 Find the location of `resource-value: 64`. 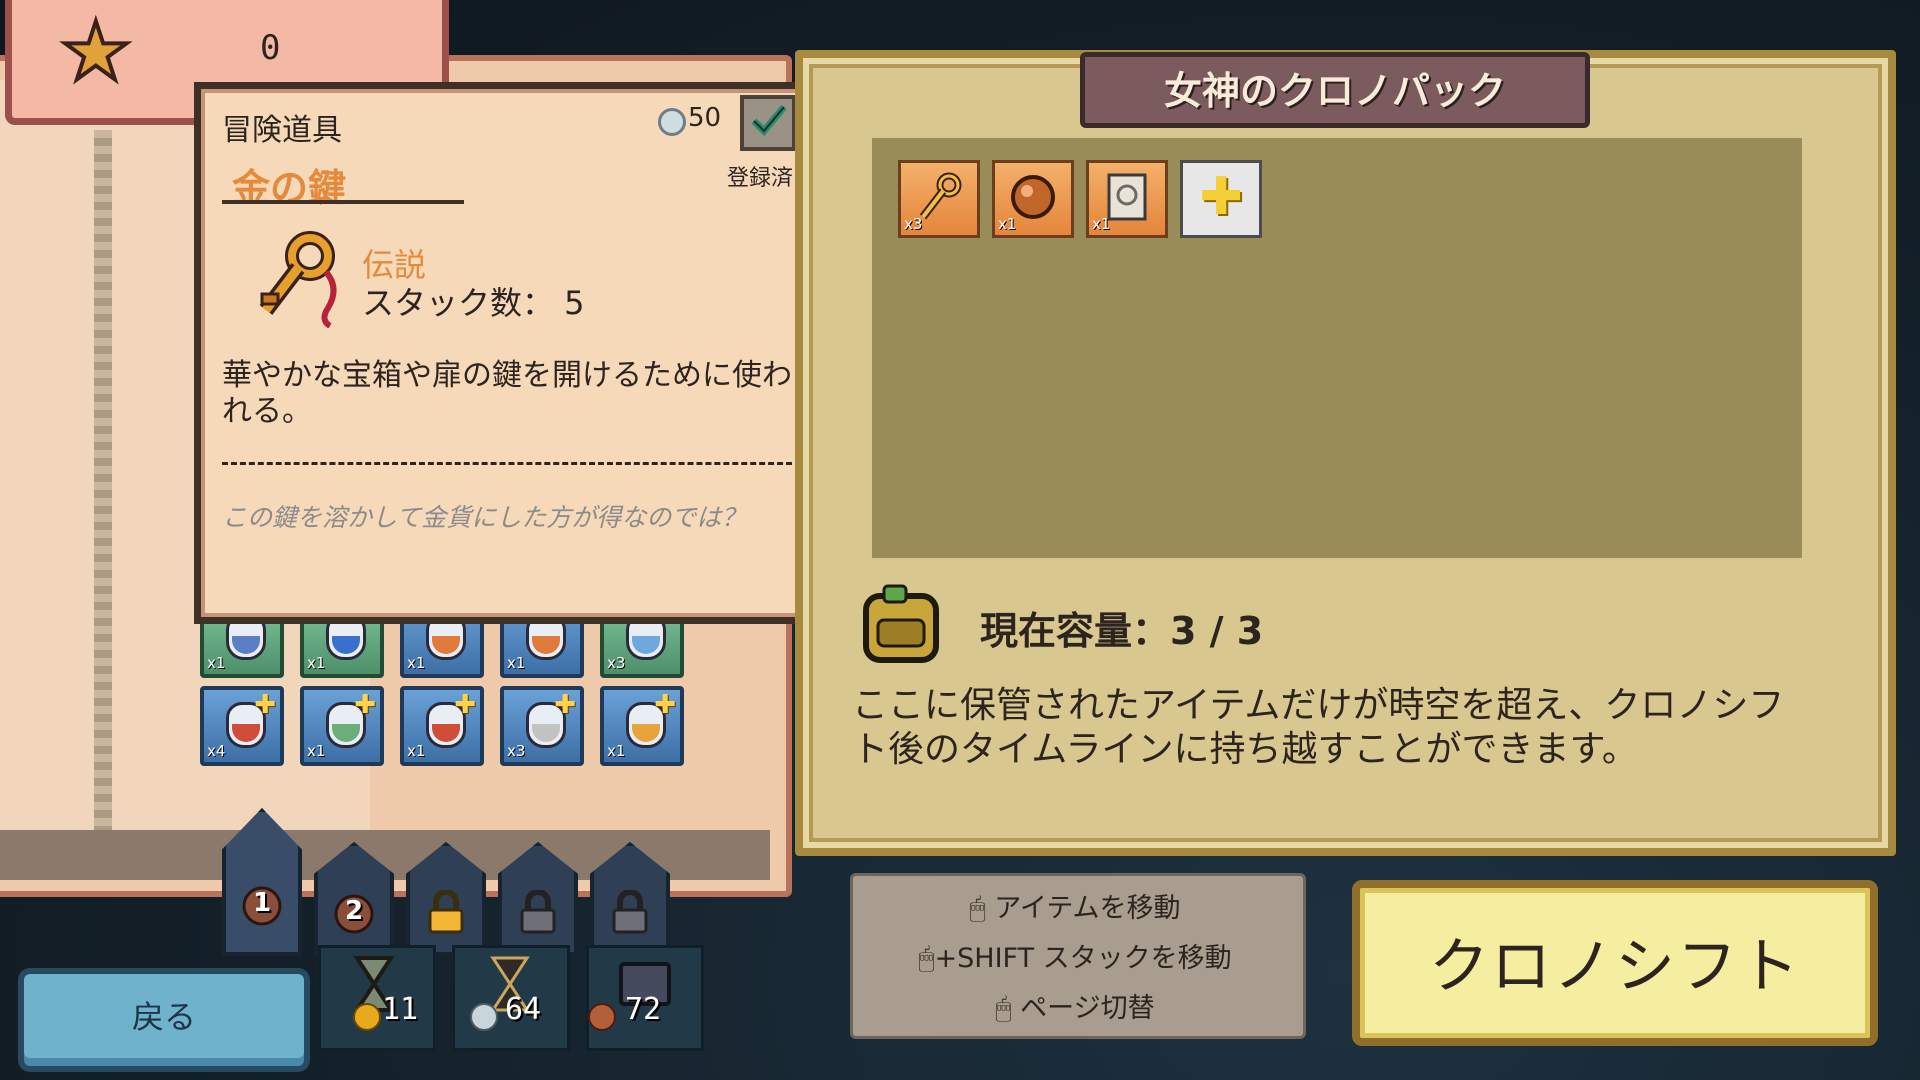

resource-value: 64 is located at coordinates (523, 1009).